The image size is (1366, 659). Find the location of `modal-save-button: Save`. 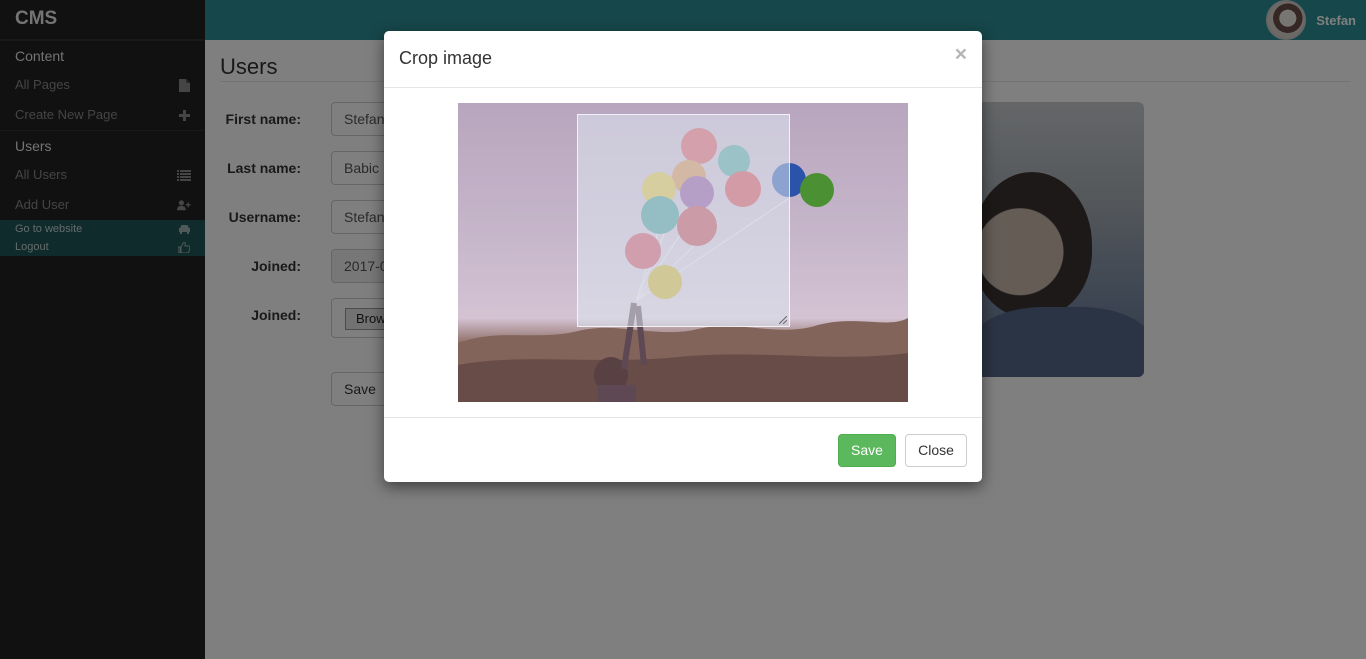

modal-save-button: Save is located at coordinates (867, 450).